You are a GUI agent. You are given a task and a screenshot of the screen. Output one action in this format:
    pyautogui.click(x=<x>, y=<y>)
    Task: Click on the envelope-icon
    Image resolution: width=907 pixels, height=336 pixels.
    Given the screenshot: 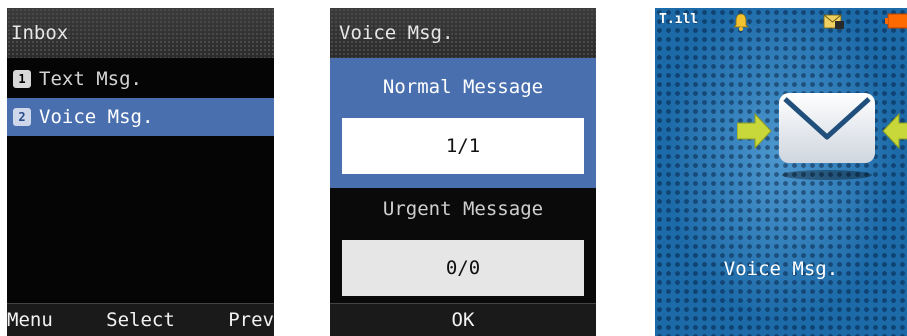 What is the action you would take?
    pyautogui.click(x=821, y=150)
    